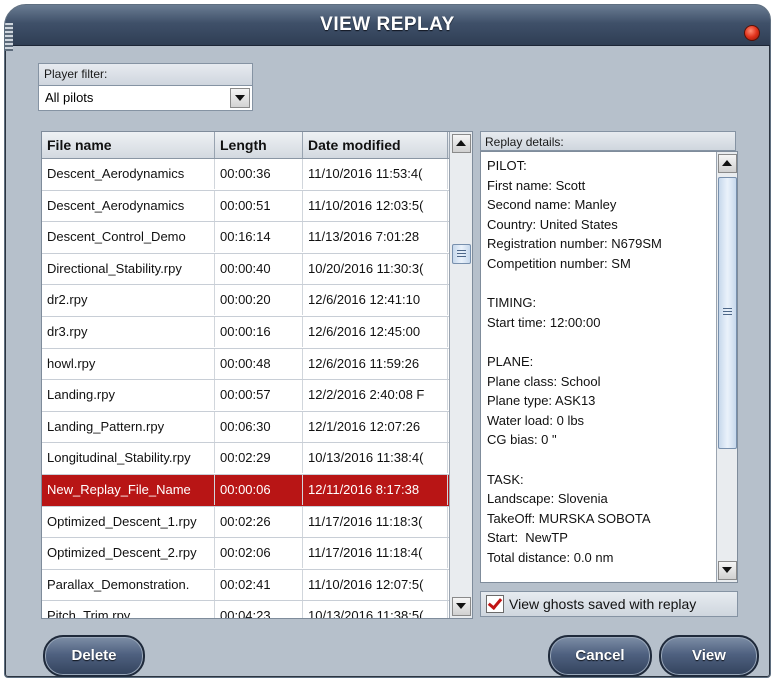  What do you see at coordinates (552, 224) in the screenshot?
I see `replay-detail-line: Country: United States` at bounding box center [552, 224].